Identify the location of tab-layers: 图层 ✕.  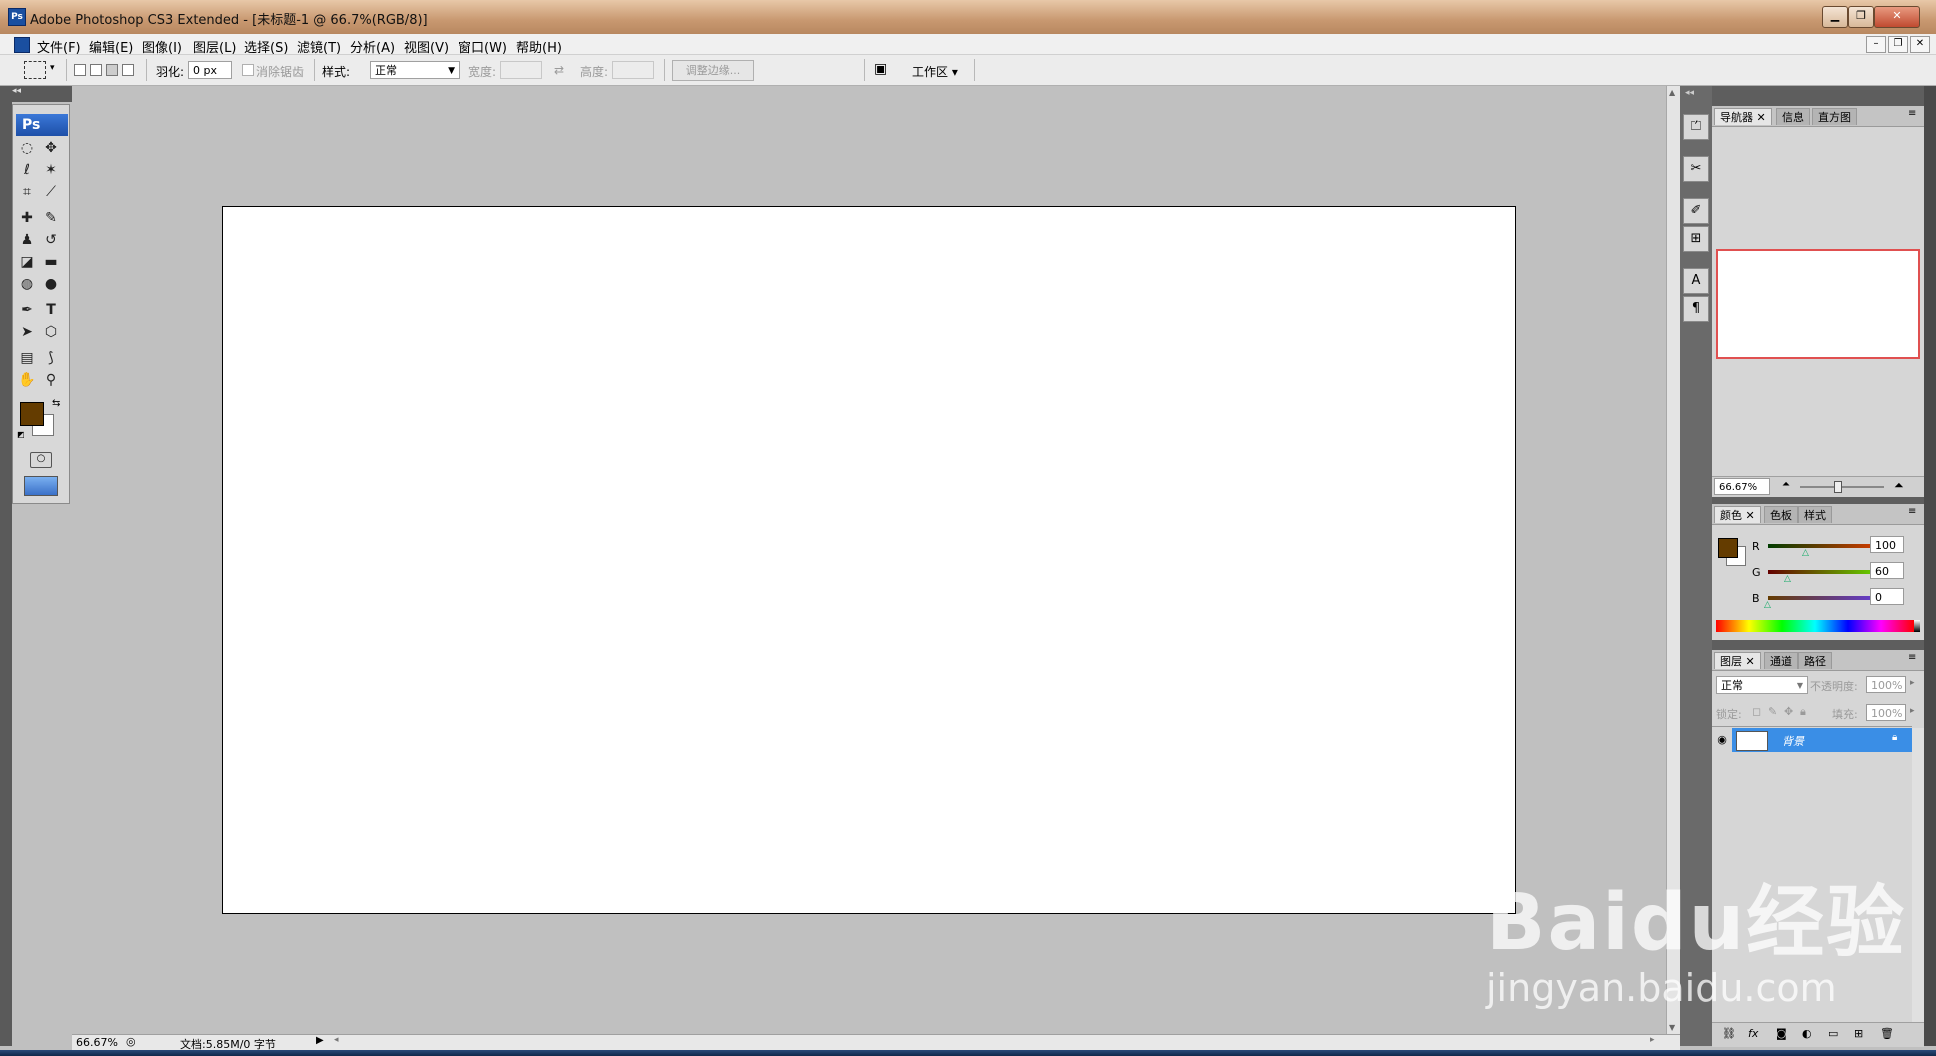
(1737, 660).